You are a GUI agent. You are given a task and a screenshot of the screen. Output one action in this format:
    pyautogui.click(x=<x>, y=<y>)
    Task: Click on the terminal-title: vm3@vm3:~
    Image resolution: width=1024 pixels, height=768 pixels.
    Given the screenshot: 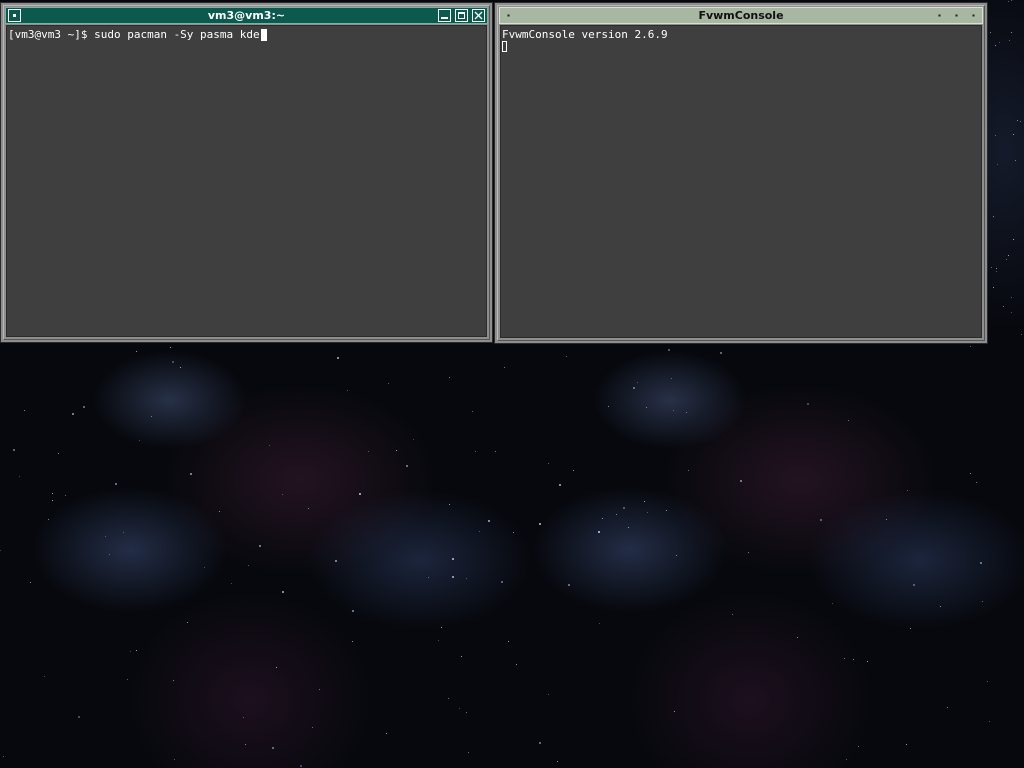 What is the action you would take?
    pyautogui.click(x=246, y=15)
    